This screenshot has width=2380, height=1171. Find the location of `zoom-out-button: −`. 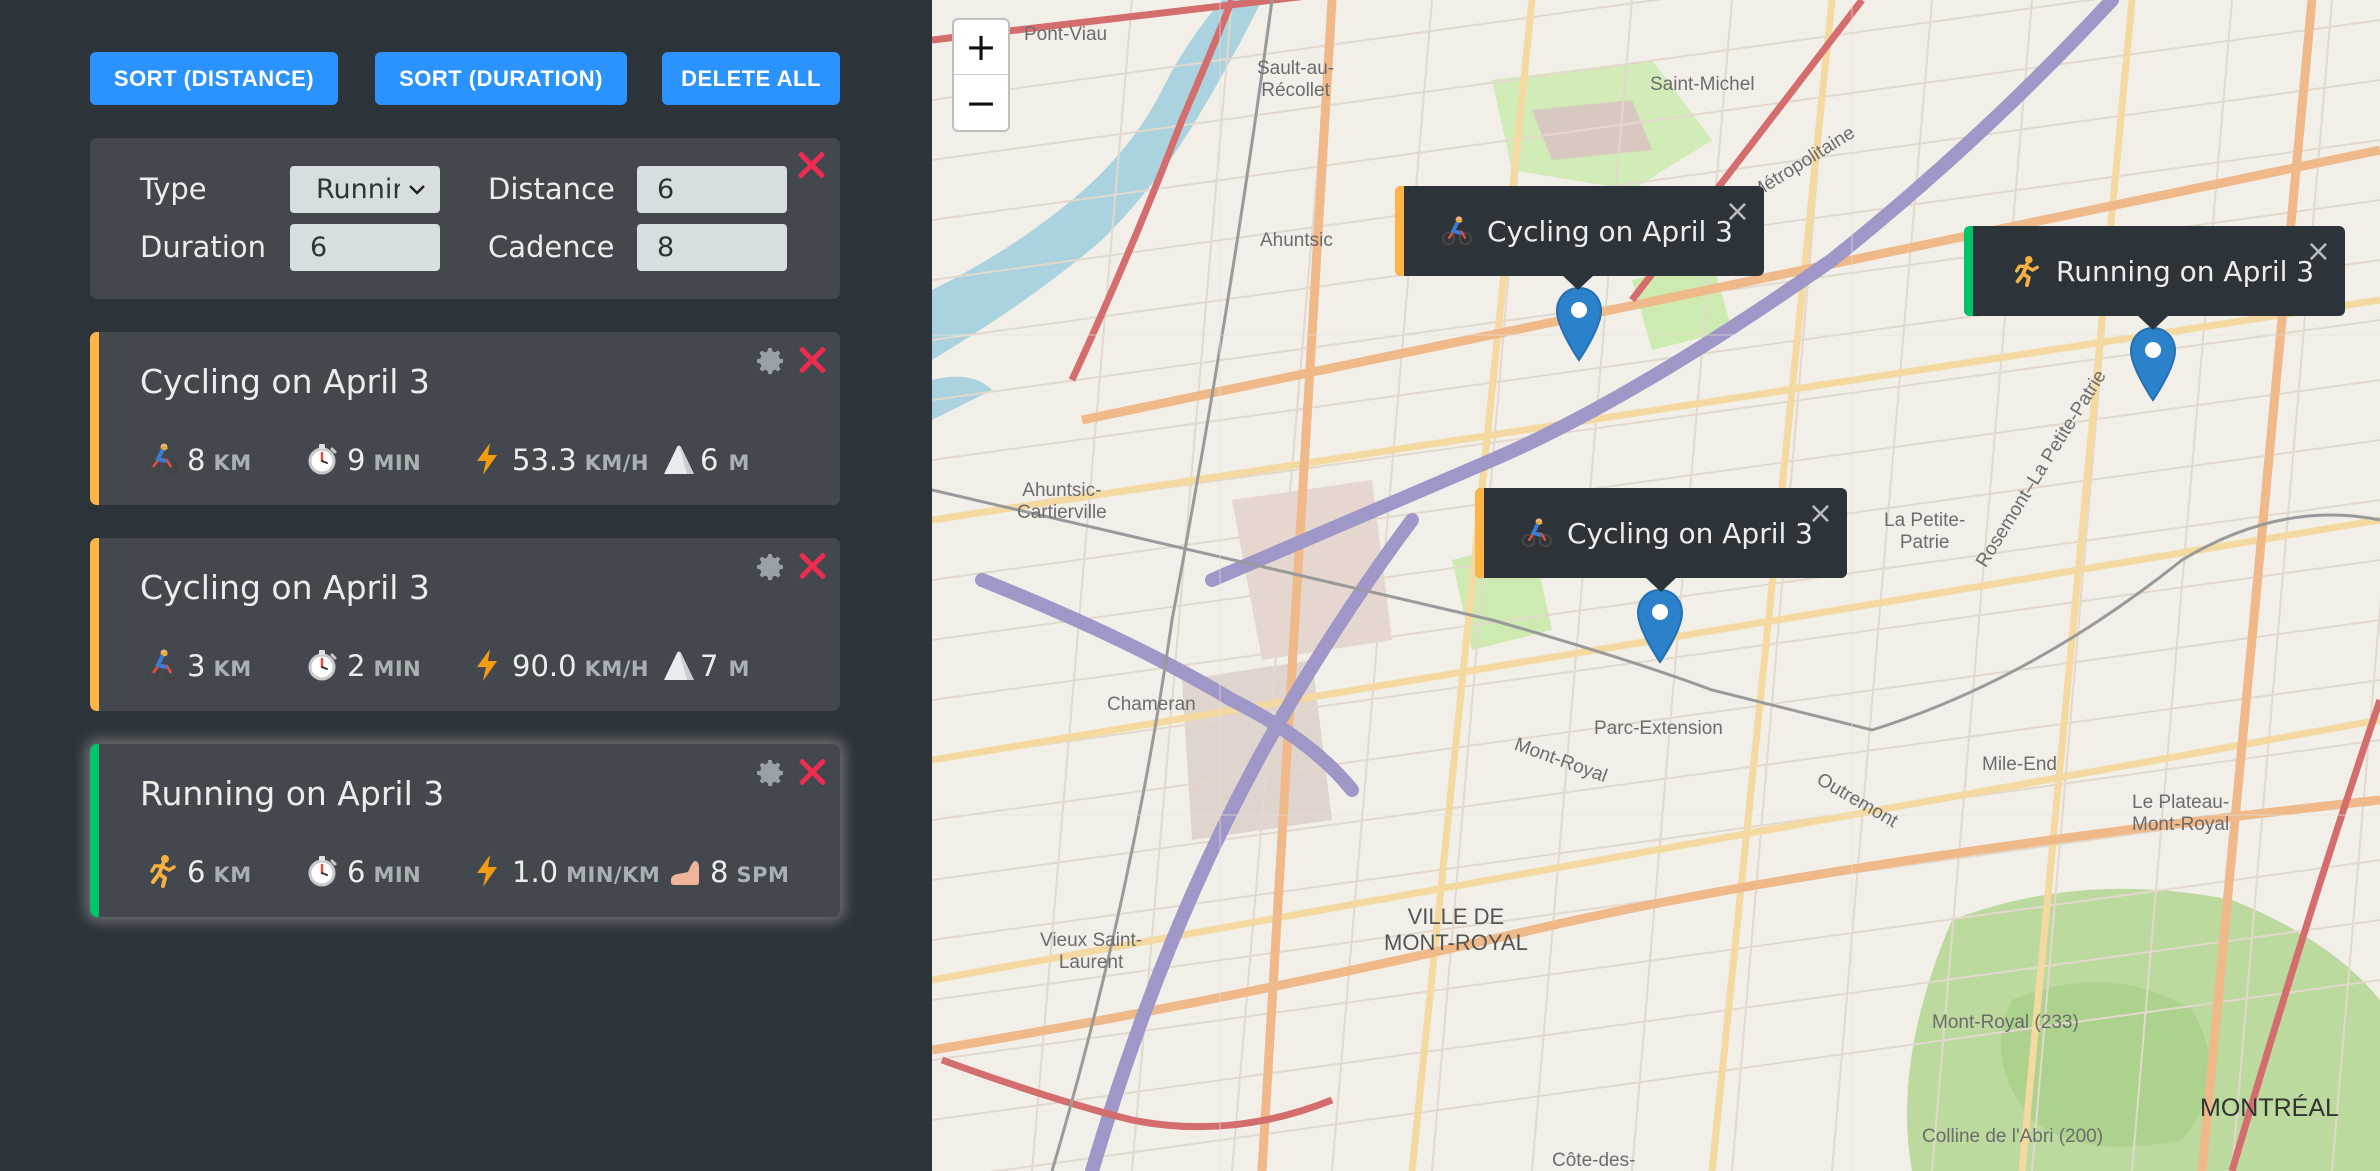

zoom-out-button: − is located at coordinates (981, 102).